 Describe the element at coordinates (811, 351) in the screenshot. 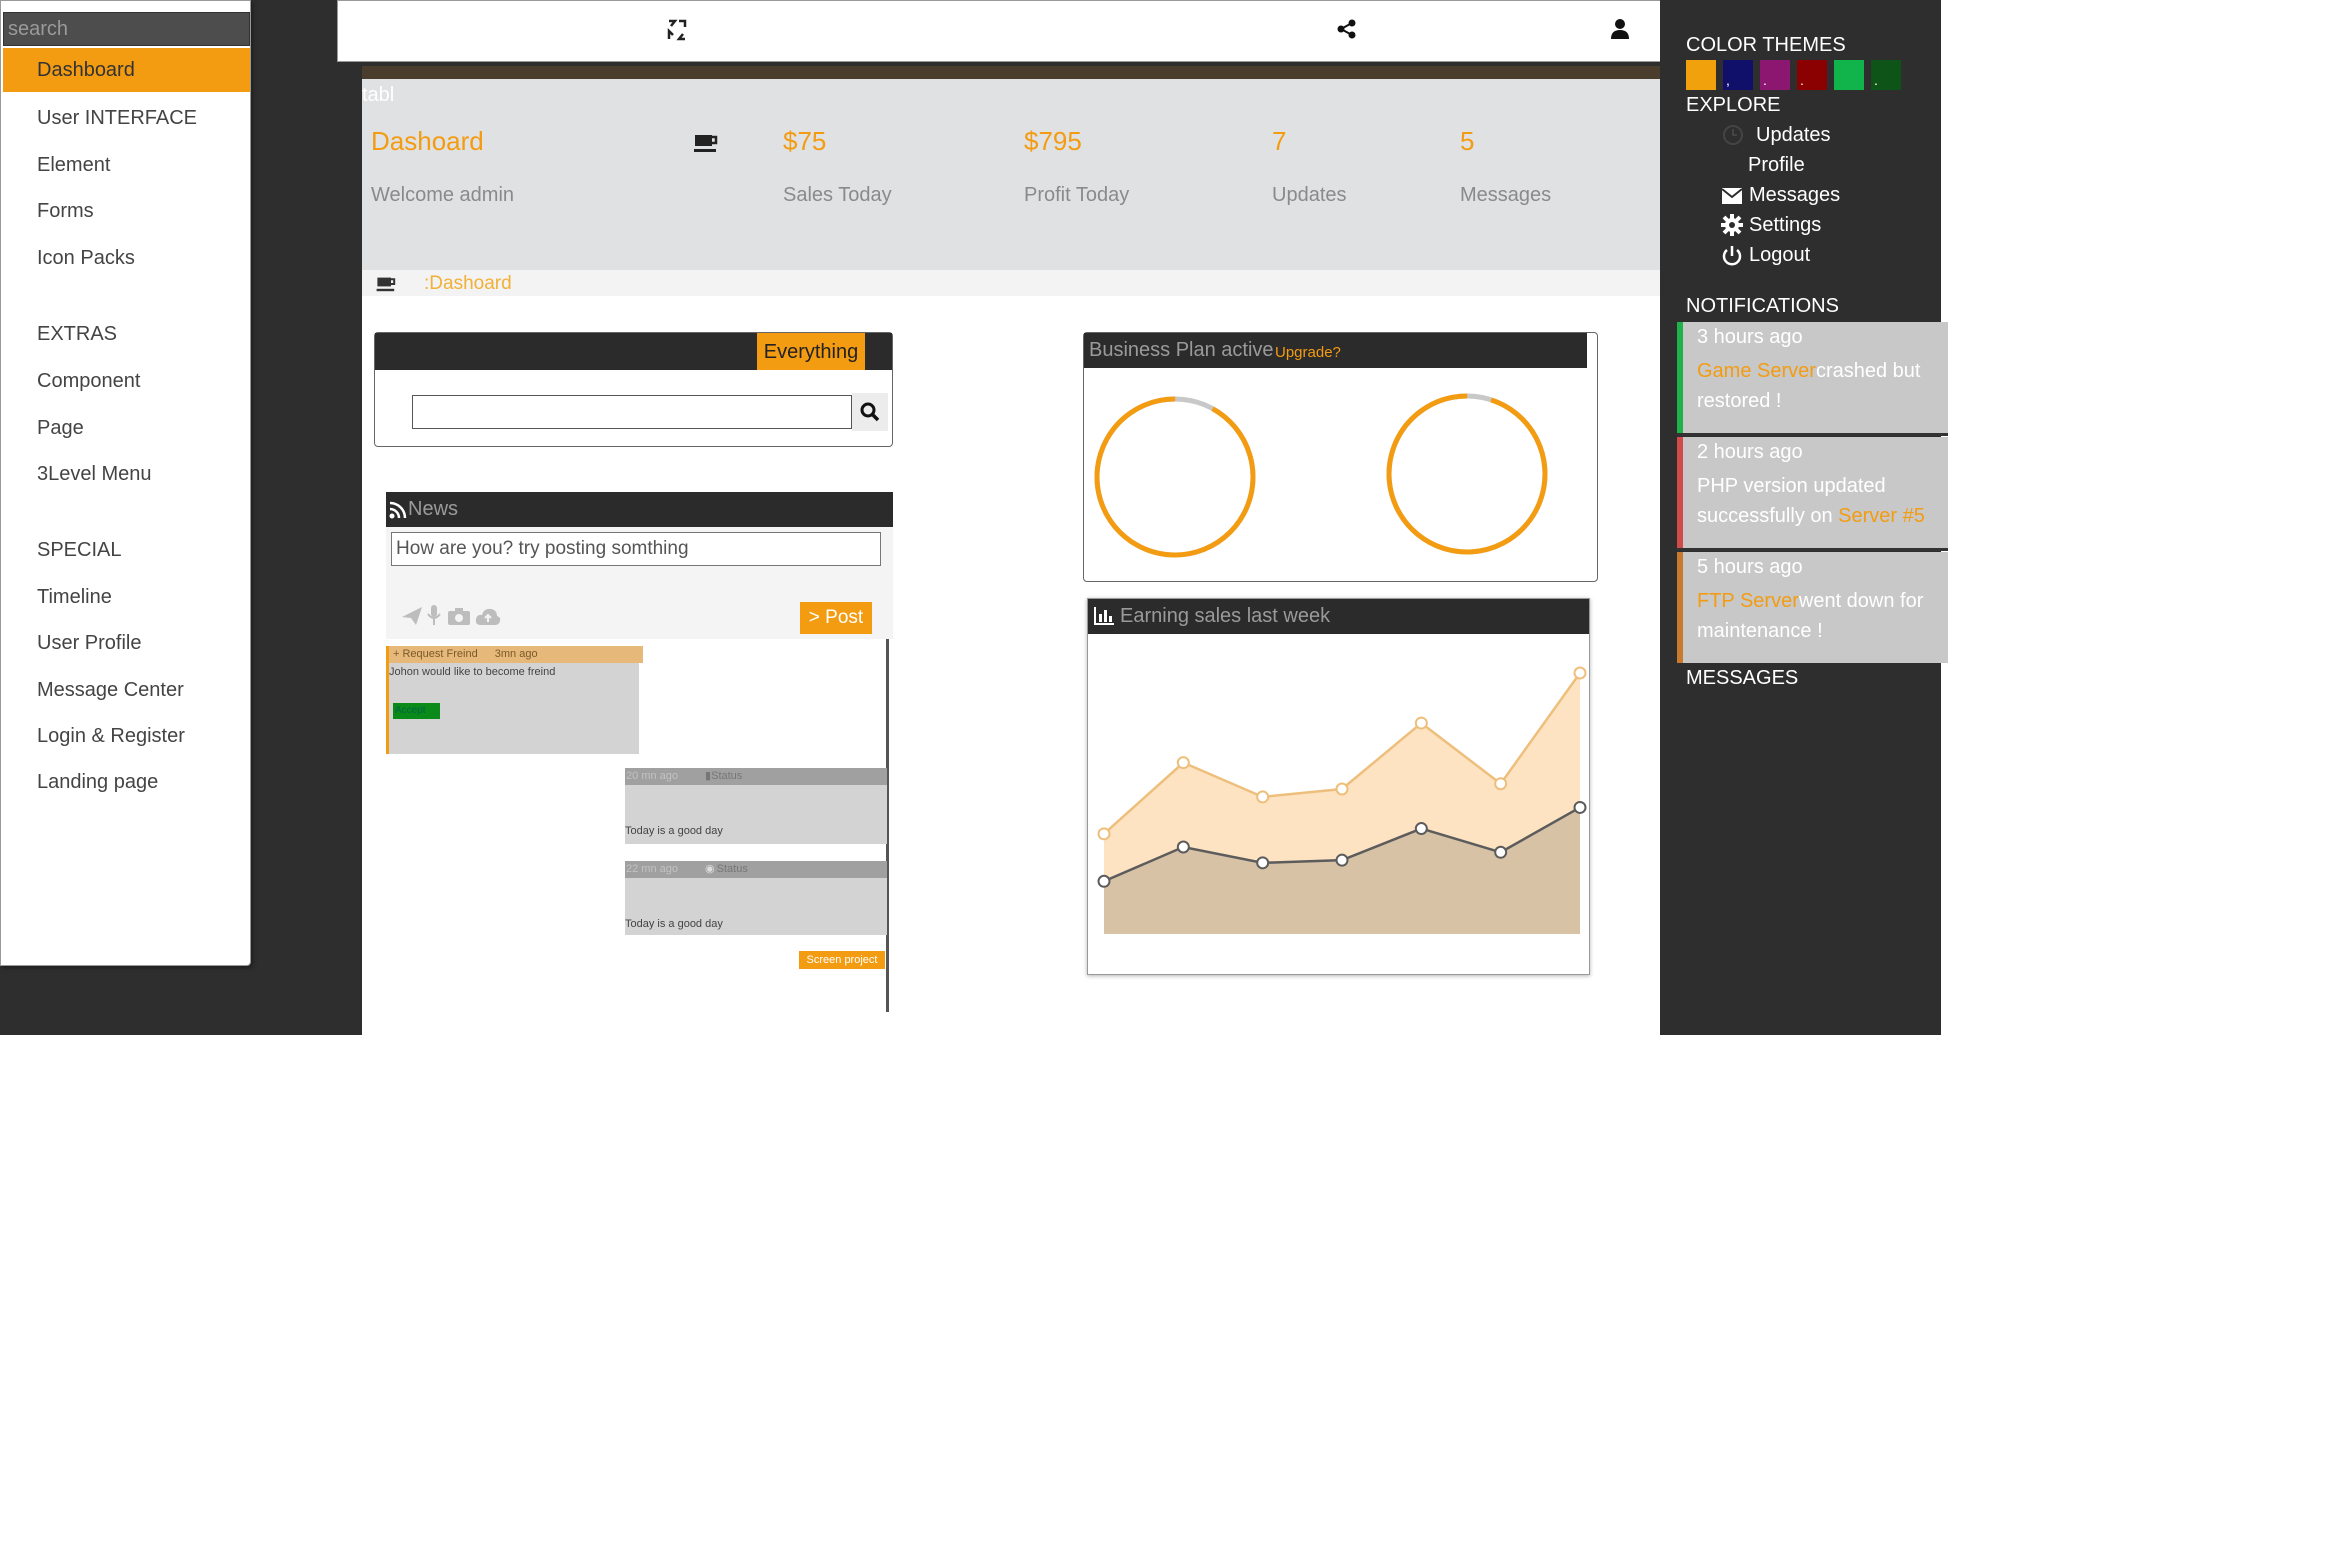

I see `everything-tab: Everything` at that location.